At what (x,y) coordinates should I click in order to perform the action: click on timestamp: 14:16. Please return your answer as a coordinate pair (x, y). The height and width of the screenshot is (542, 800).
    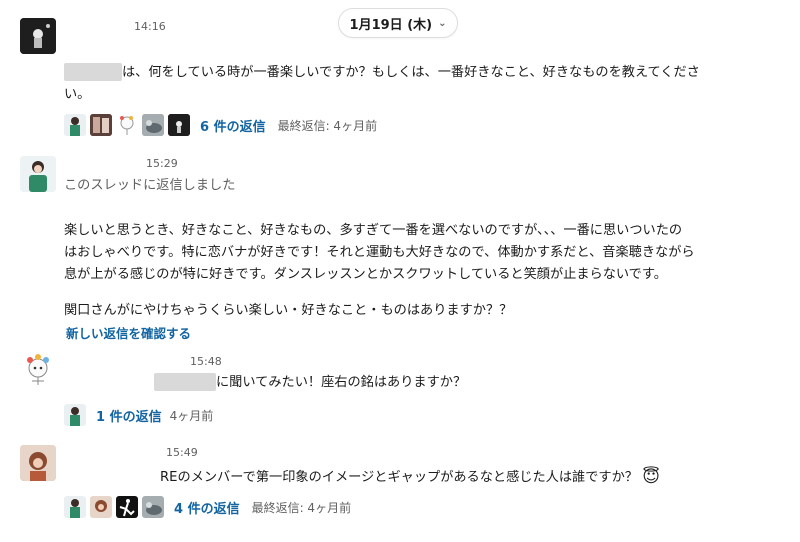
    Looking at the image, I should click on (150, 26).